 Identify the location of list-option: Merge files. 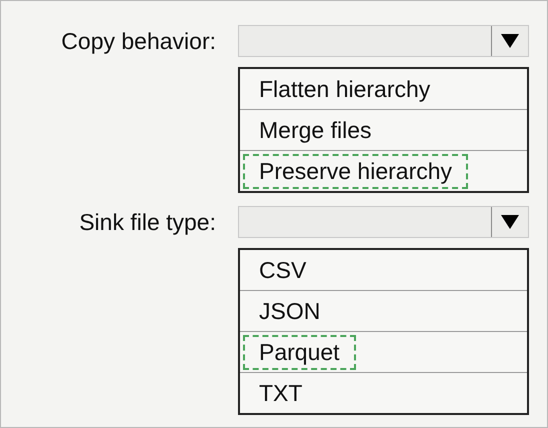
(315, 130).